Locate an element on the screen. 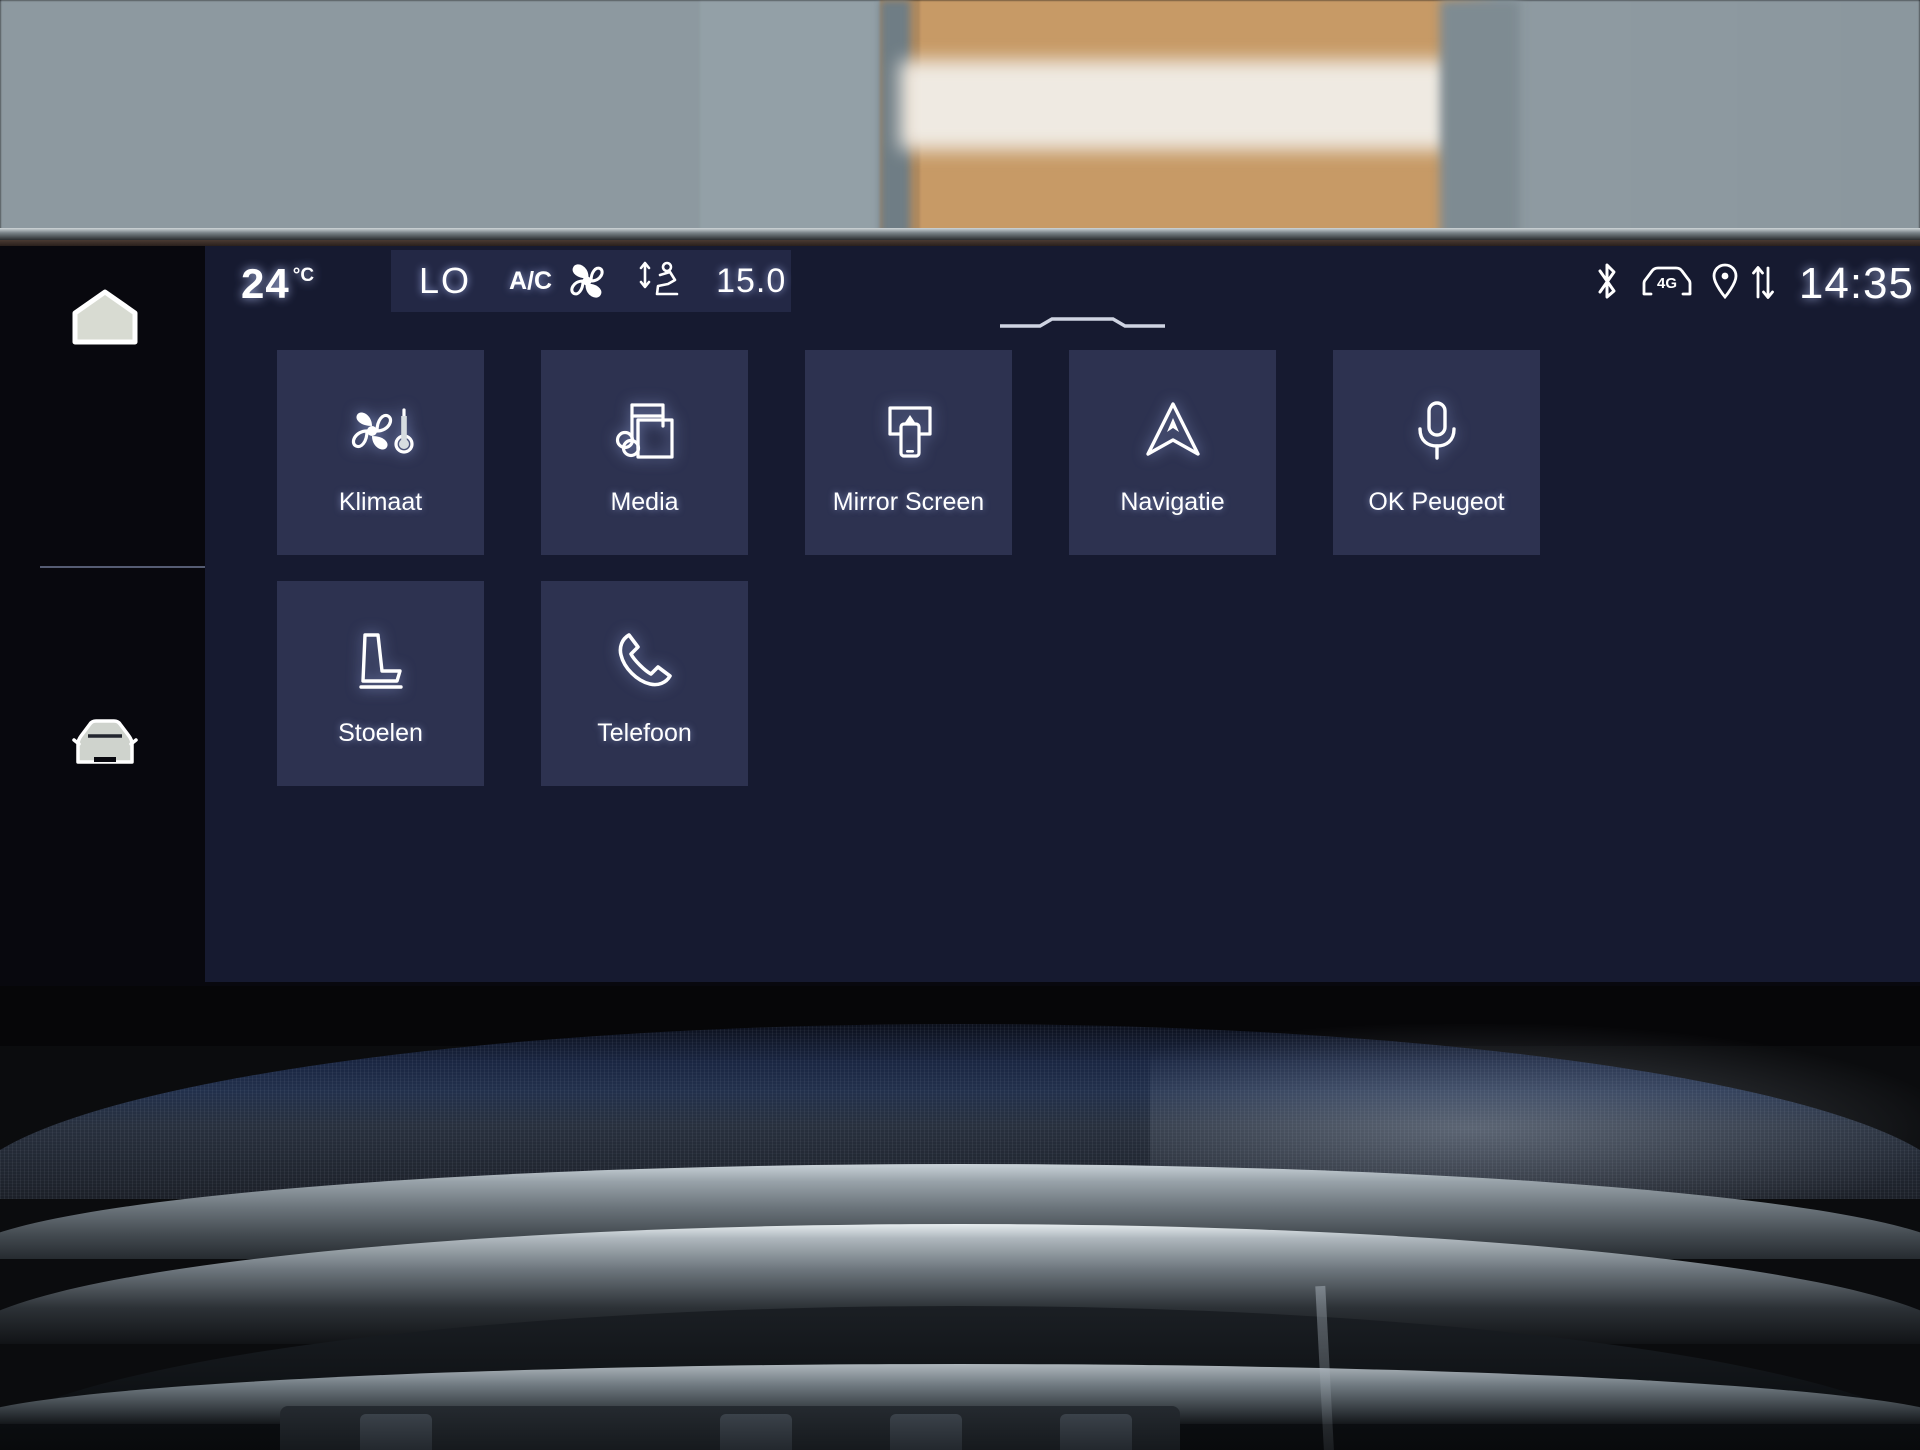  status-icons: 4G 14:35 is located at coordinates (1755, 284).